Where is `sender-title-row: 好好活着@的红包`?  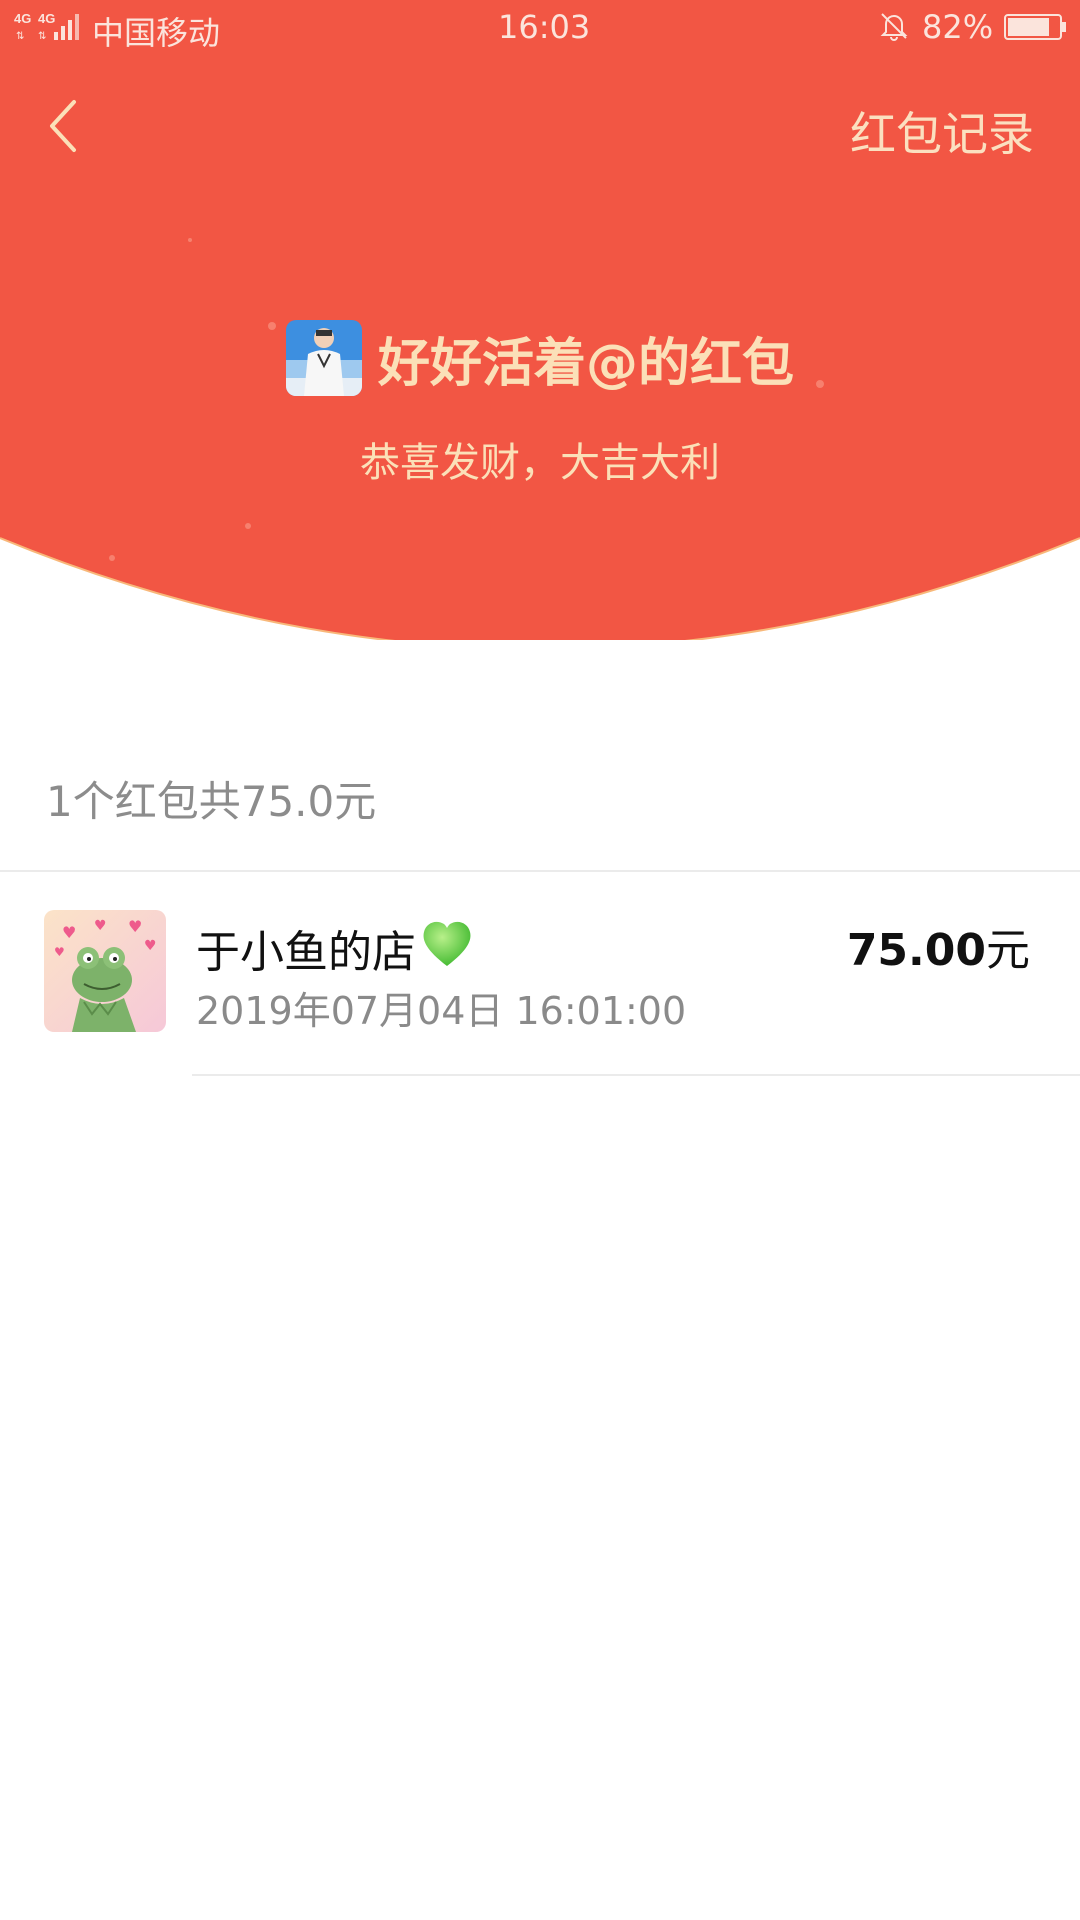
sender-title-row: 好好活着@的红包 is located at coordinates (540, 358).